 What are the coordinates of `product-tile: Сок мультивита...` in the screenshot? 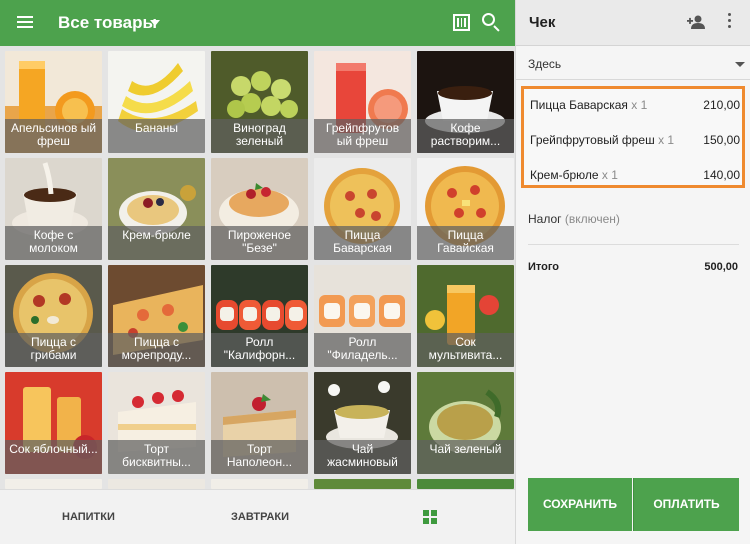 It's located at (465, 316).